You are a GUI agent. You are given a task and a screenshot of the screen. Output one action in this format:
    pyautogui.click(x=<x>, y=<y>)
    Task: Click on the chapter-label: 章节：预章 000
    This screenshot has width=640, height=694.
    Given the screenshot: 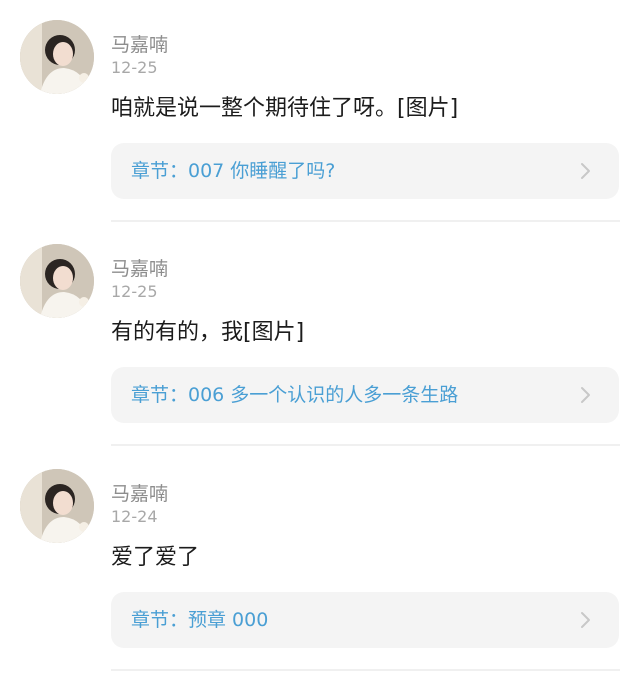 What is the action you would take?
    pyautogui.click(x=200, y=620)
    